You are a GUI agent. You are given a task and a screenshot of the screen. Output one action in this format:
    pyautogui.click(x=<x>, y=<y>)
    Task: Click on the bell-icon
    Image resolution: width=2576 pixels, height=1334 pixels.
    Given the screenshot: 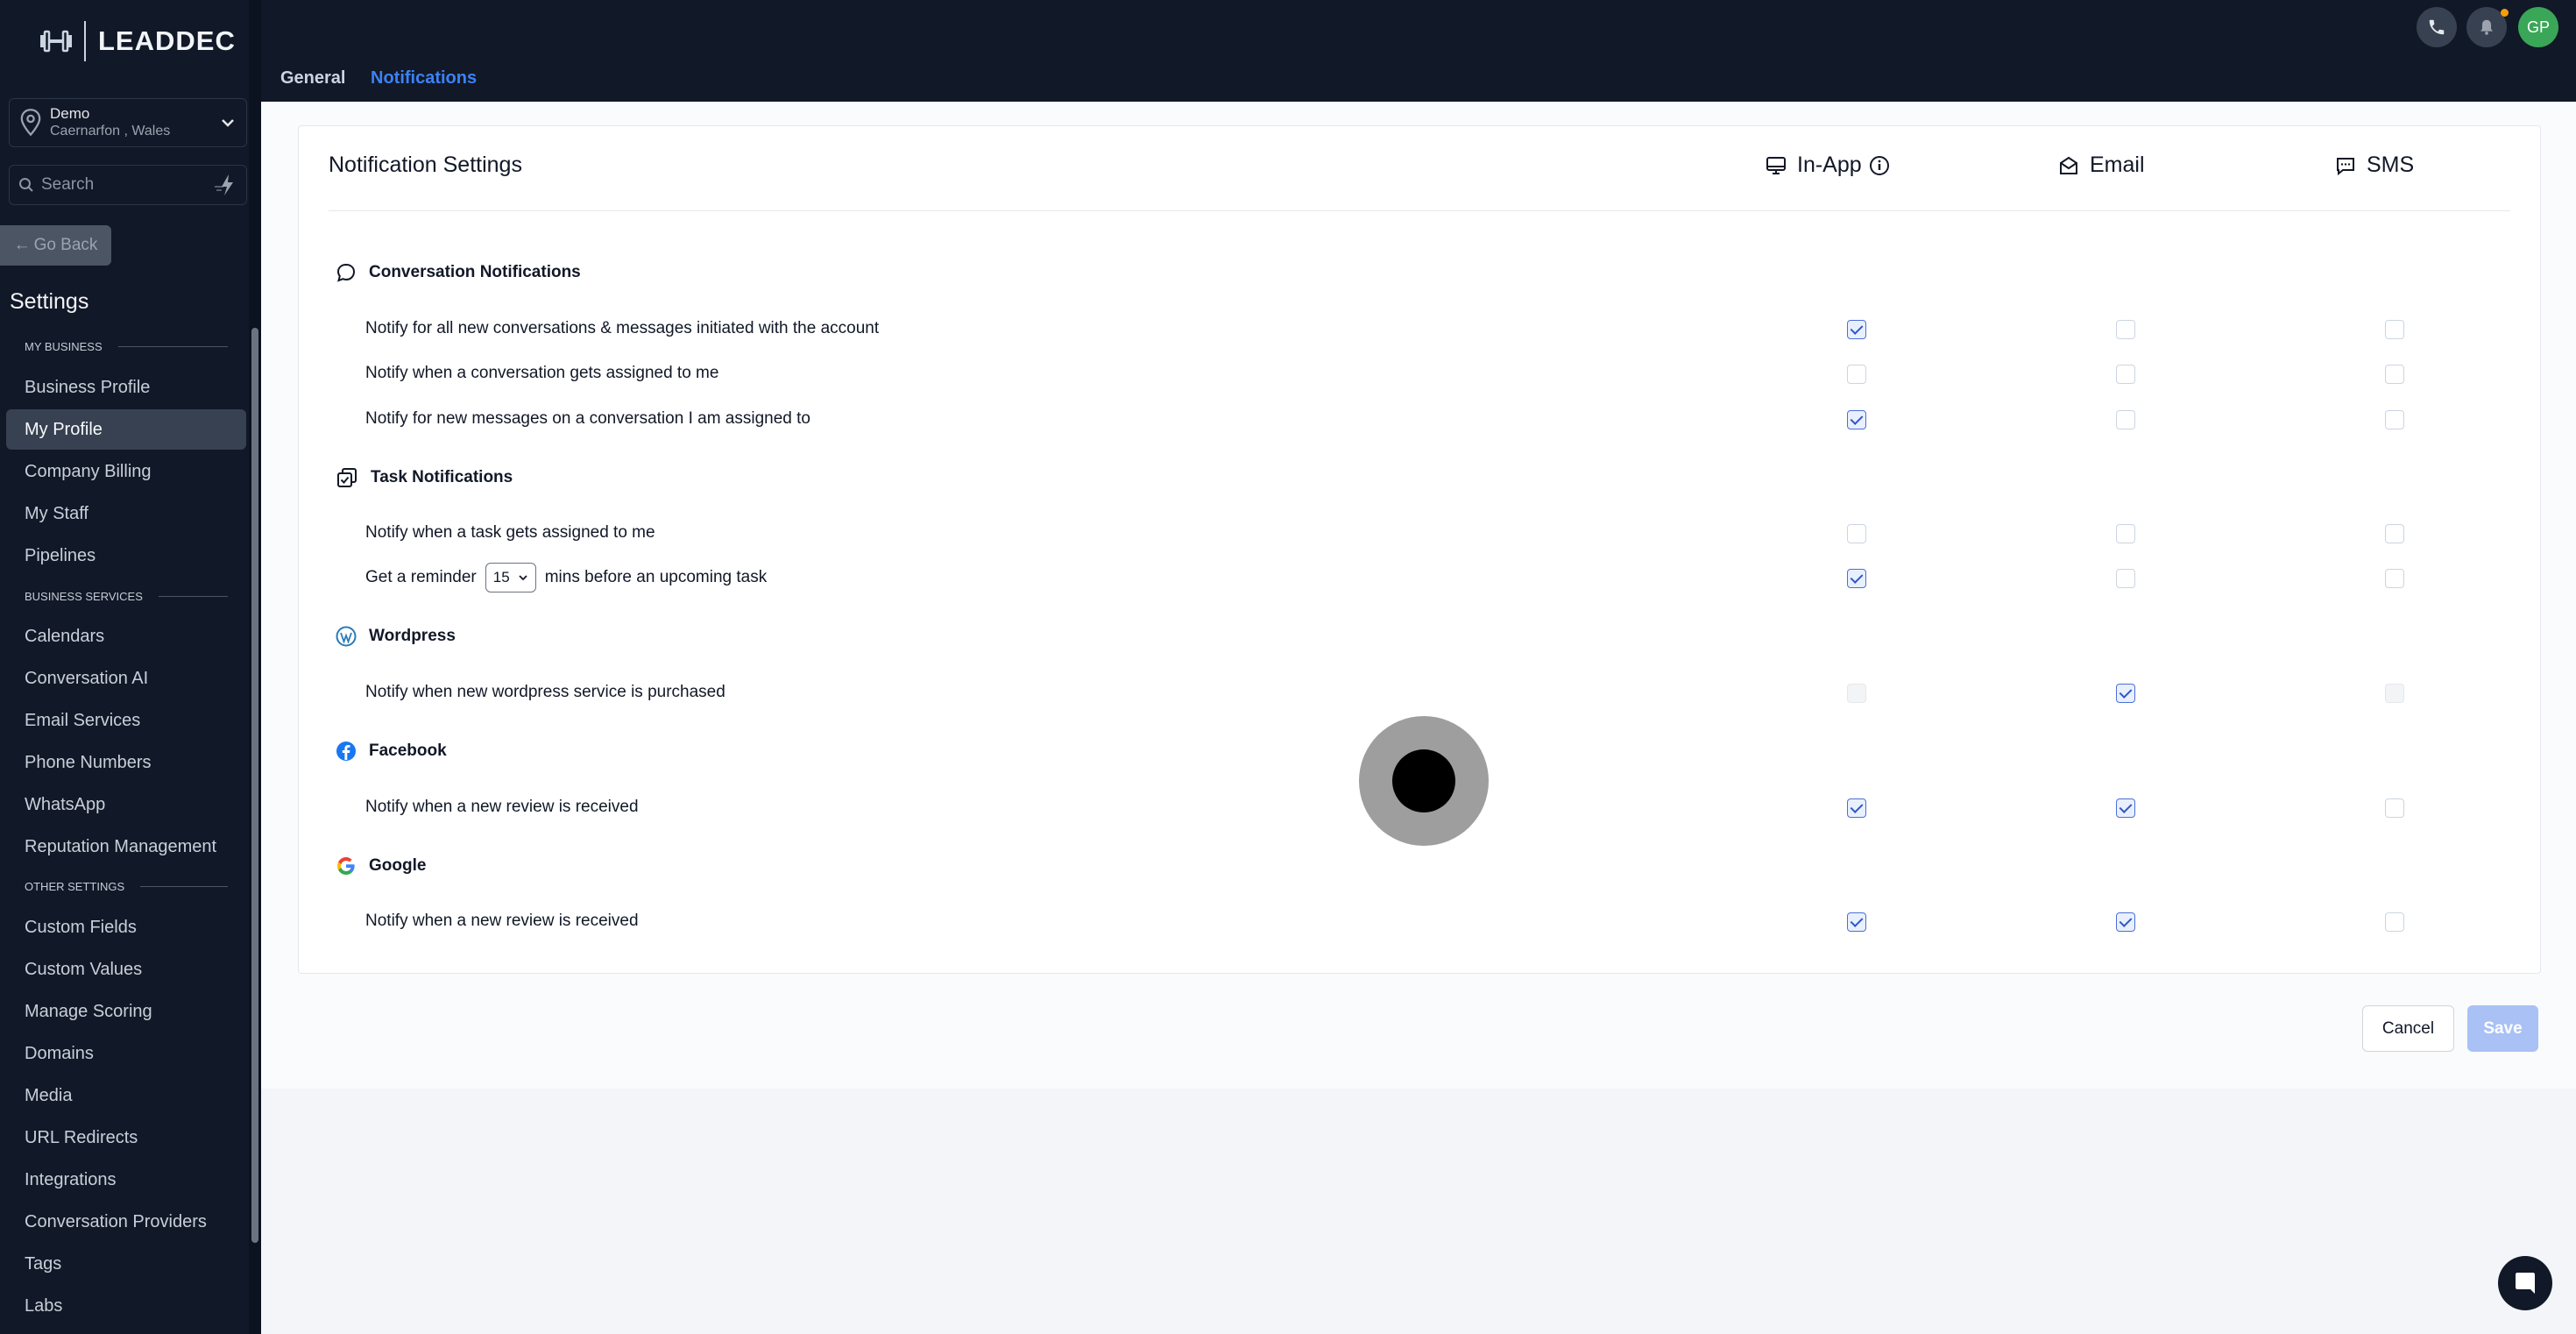 What is the action you would take?
    pyautogui.click(x=2486, y=27)
    